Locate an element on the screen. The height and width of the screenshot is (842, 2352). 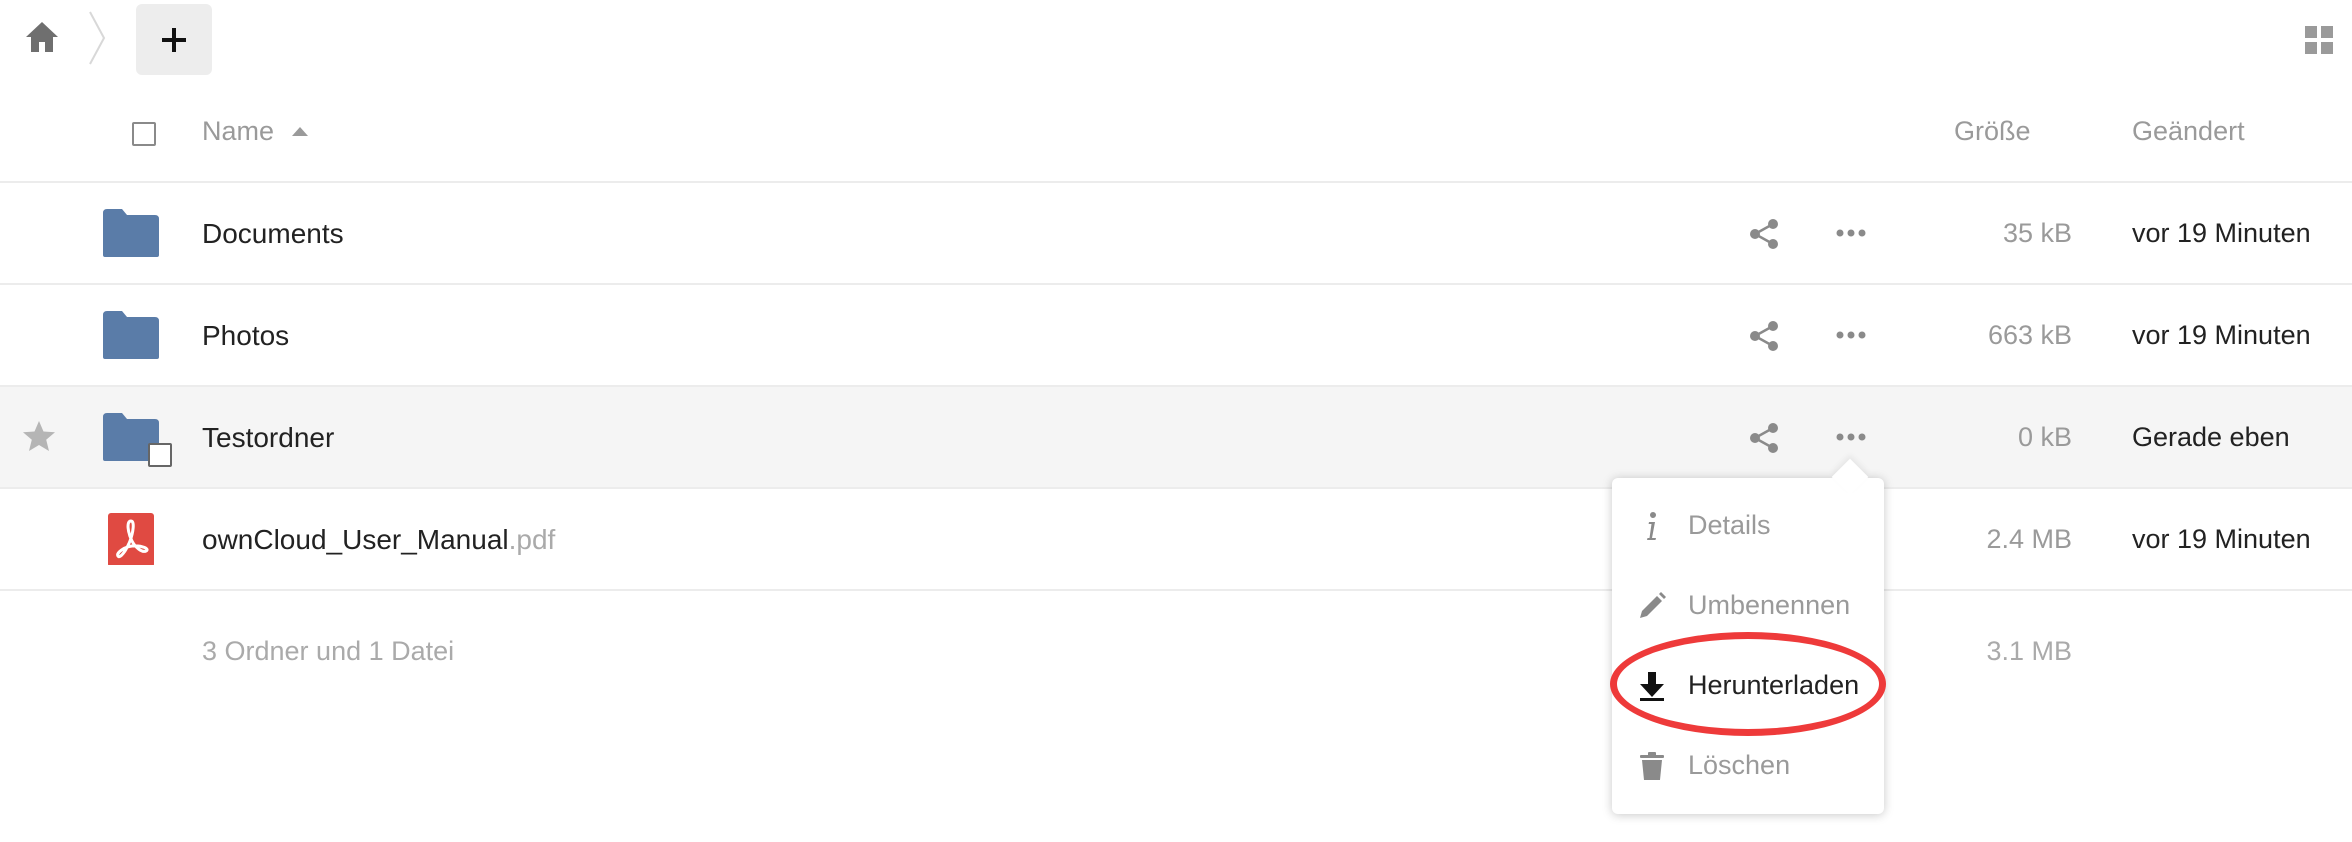
file-modified: Gerade eben is located at coordinates (2211, 437).